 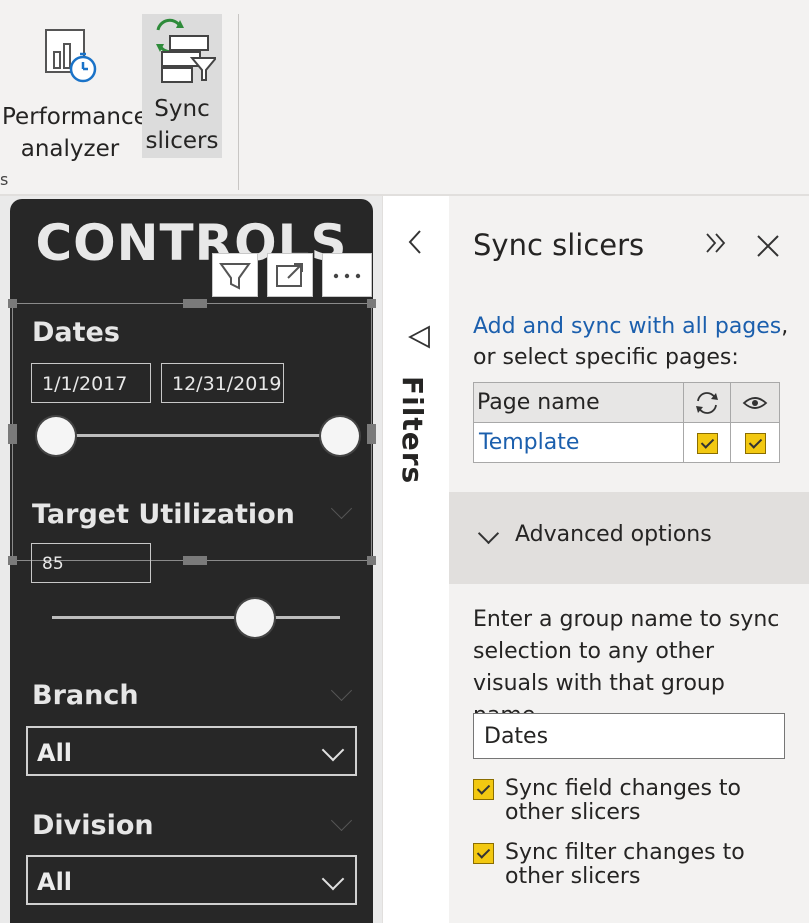 What do you see at coordinates (529, 442) in the screenshot?
I see `page-name-link: Template` at bounding box center [529, 442].